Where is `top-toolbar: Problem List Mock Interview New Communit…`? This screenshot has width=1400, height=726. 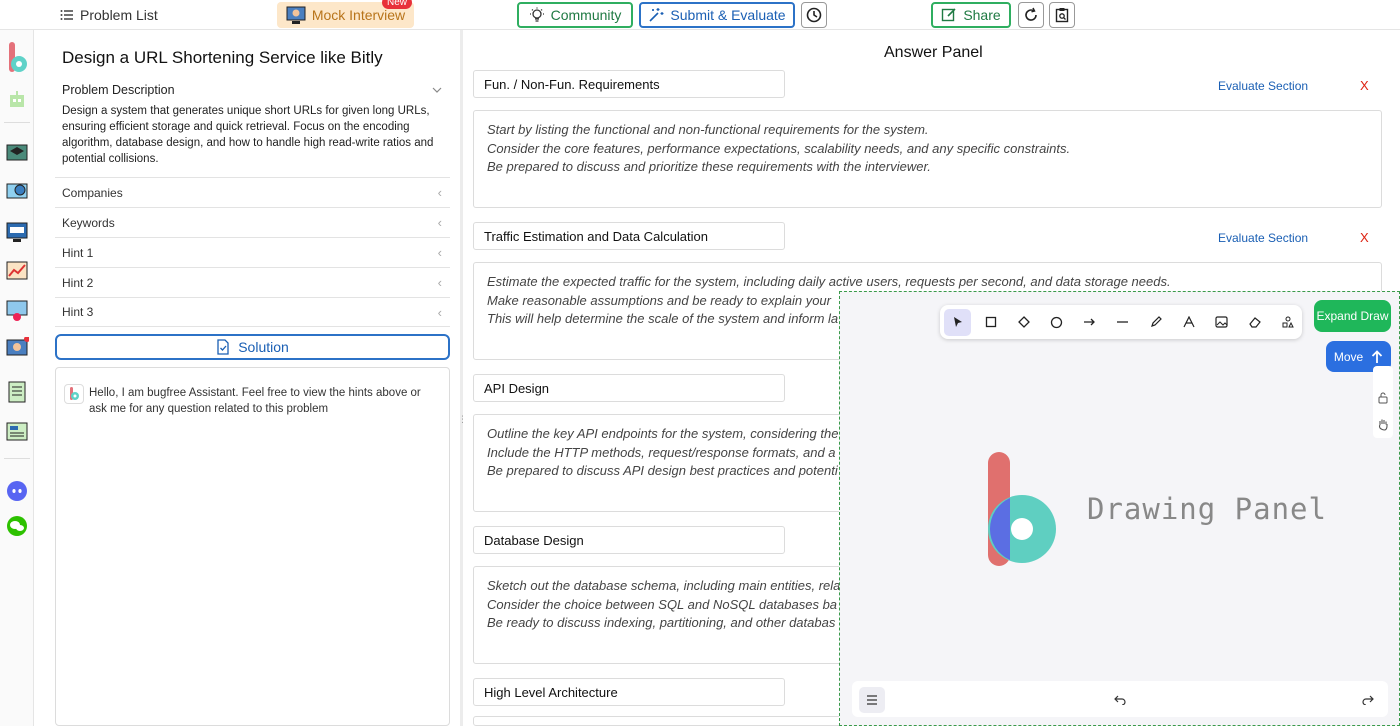
top-toolbar: Problem List Mock Interview New Communit… is located at coordinates (700, 15).